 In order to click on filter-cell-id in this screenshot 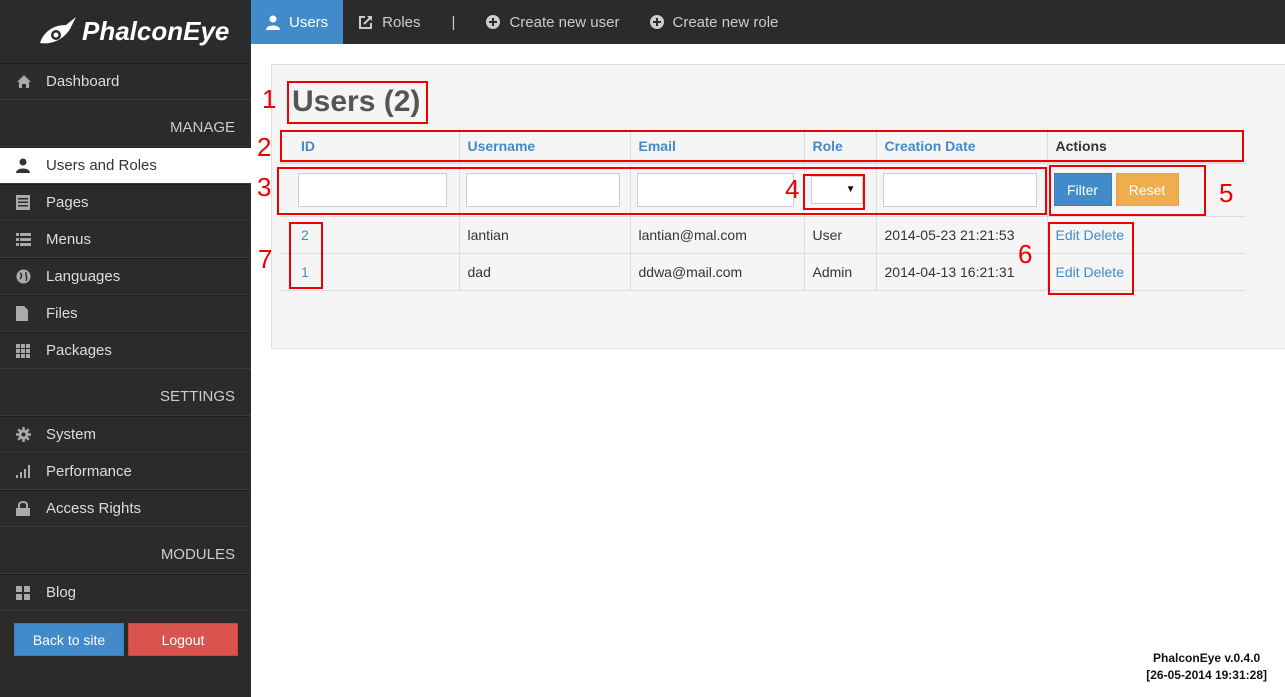, I will do `click(369, 189)`.